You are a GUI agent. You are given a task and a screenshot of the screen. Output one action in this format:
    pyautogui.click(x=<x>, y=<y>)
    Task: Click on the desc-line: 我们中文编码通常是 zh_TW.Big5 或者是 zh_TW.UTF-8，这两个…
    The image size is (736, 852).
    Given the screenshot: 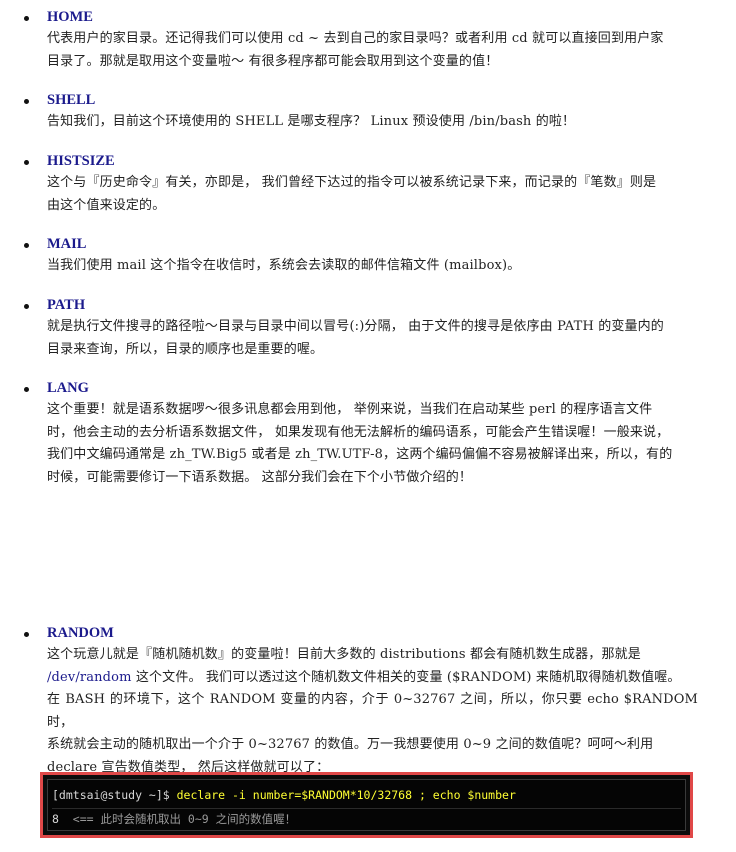 What is the action you would take?
    pyautogui.click(x=360, y=455)
    